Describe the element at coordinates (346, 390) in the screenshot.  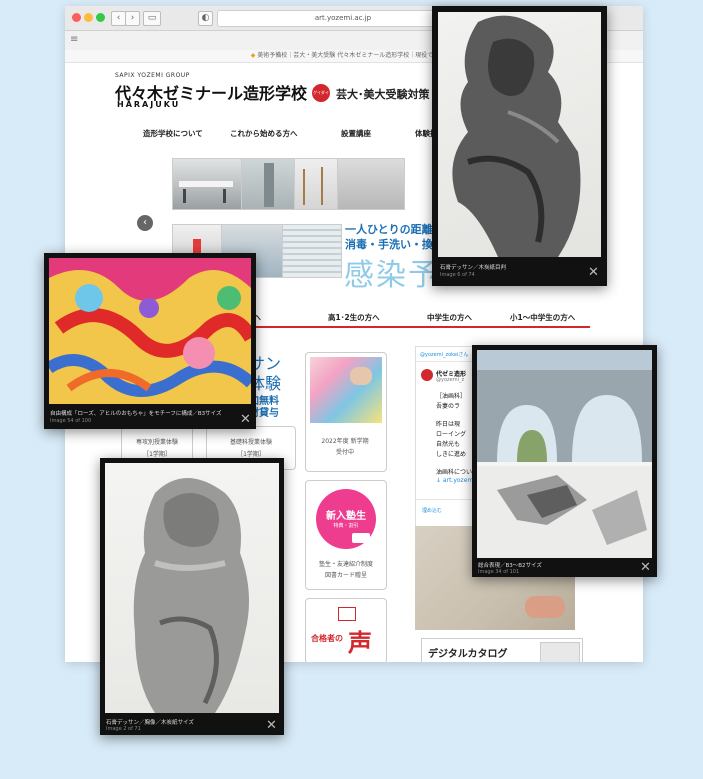
I see `card-photo-painting` at that location.